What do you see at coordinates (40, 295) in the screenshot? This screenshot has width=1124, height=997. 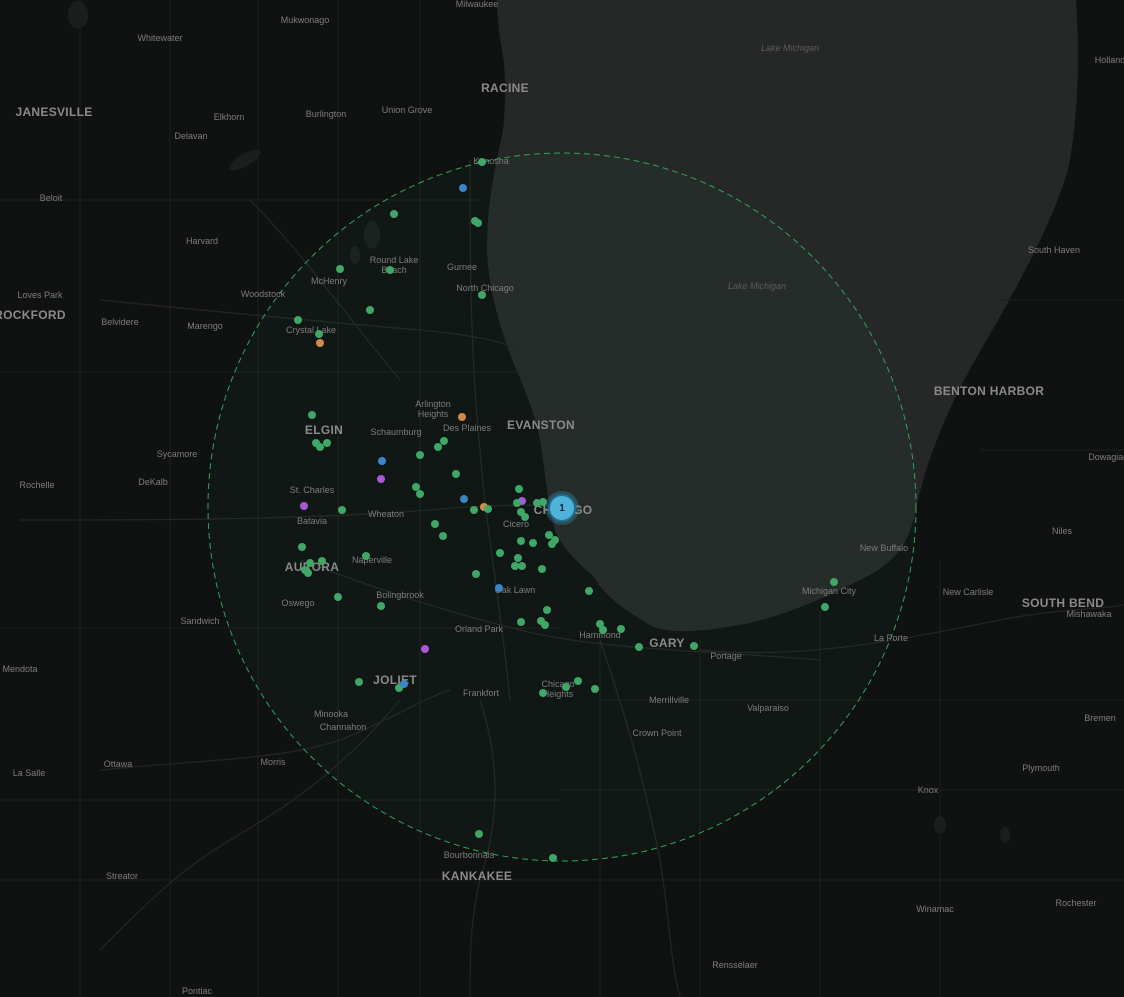 I see `city-label: Loves Park` at bounding box center [40, 295].